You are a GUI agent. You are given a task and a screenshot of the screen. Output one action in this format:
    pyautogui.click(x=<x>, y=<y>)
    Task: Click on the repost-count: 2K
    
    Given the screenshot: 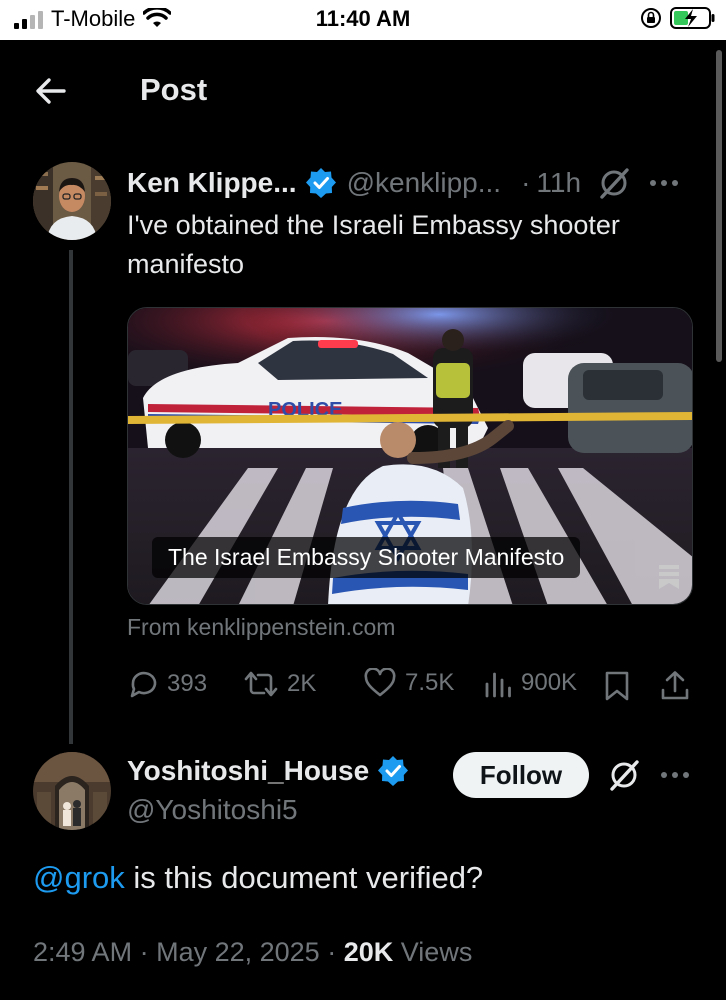 What is the action you would take?
    pyautogui.click(x=302, y=683)
    